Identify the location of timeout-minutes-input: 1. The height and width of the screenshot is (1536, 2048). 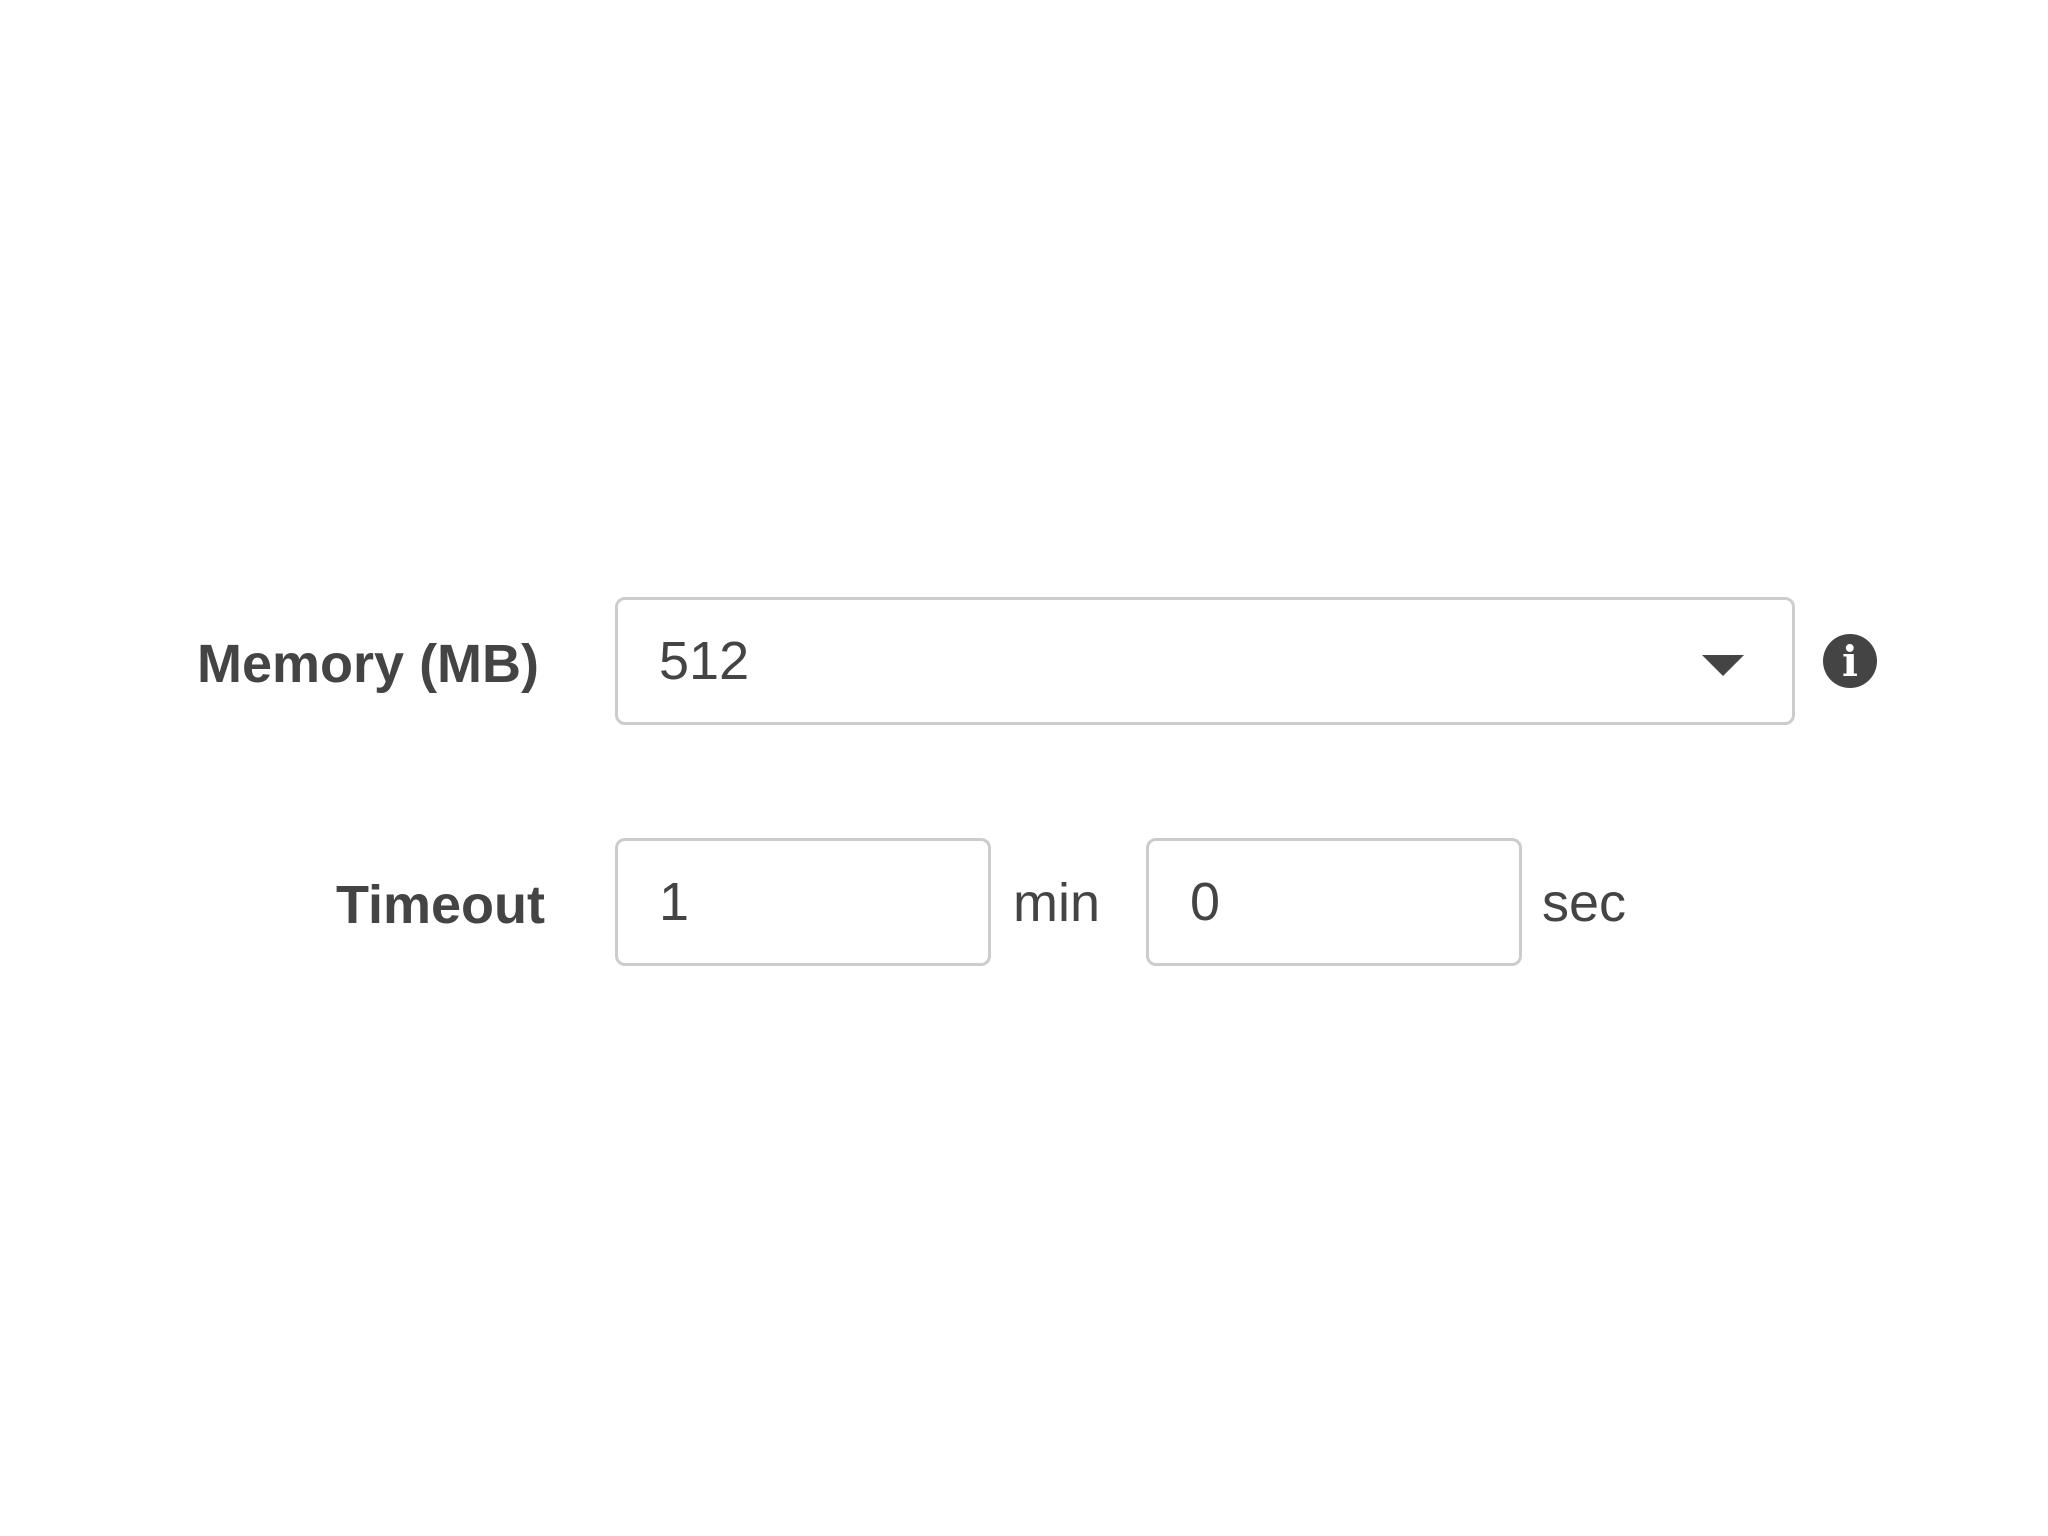
(803, 902).